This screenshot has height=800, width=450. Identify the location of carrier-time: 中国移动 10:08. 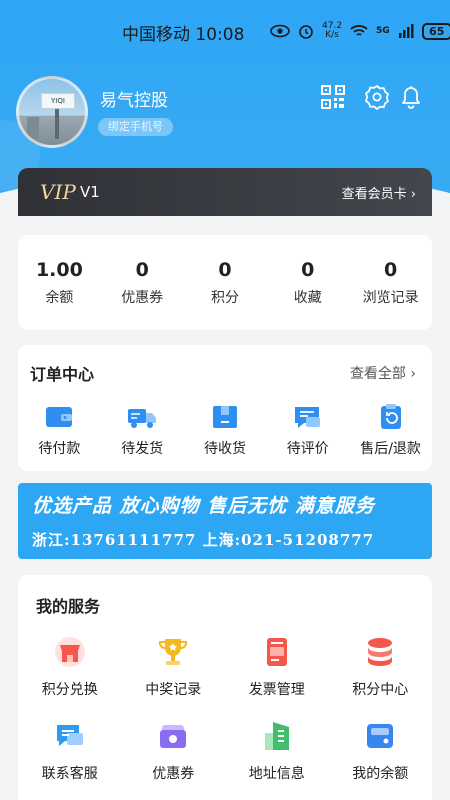
(183, 35).